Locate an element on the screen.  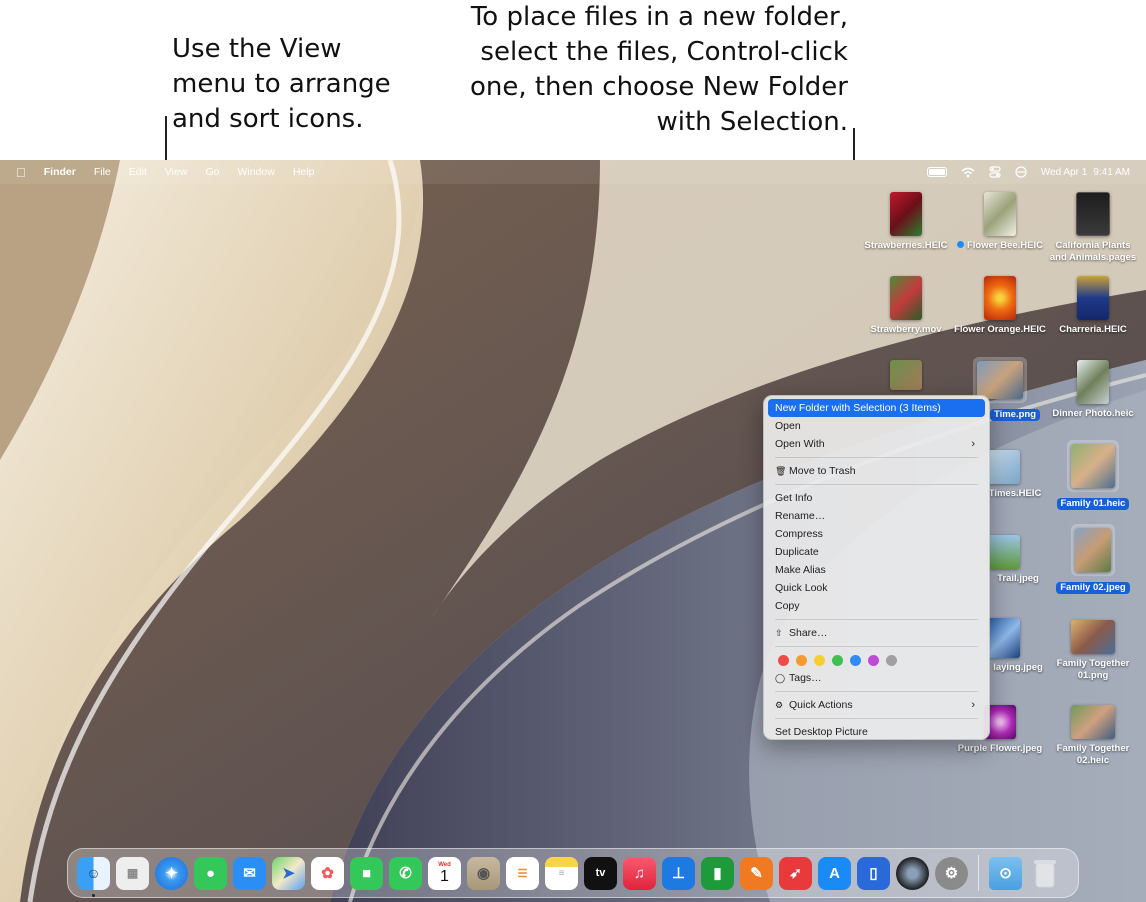
phone-icon: ✆ is located at coordinates (405, 873).